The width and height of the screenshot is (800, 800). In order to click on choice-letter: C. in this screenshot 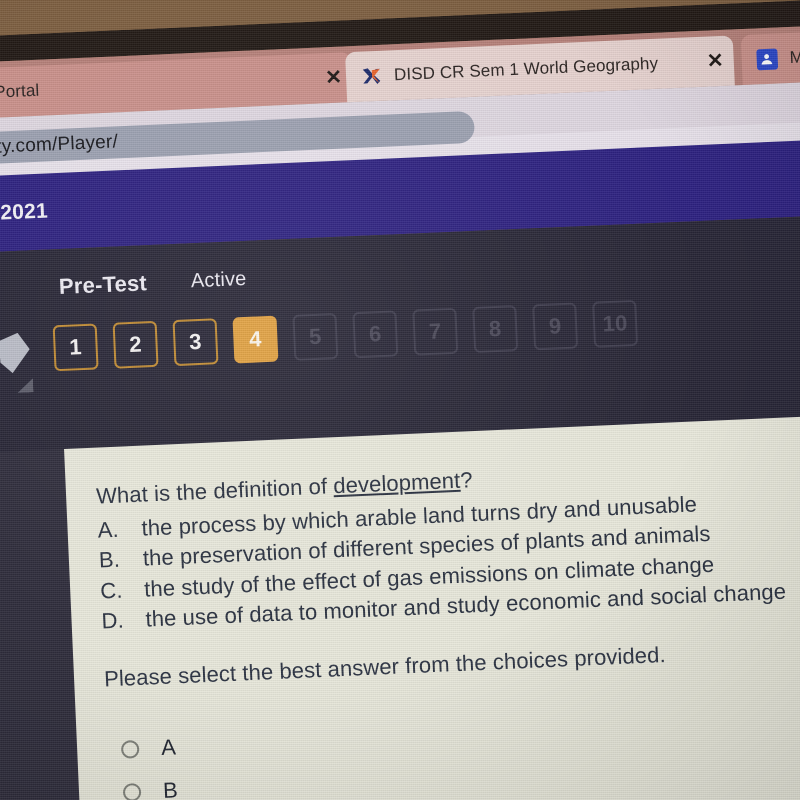, I will do `click(111, 590)`.